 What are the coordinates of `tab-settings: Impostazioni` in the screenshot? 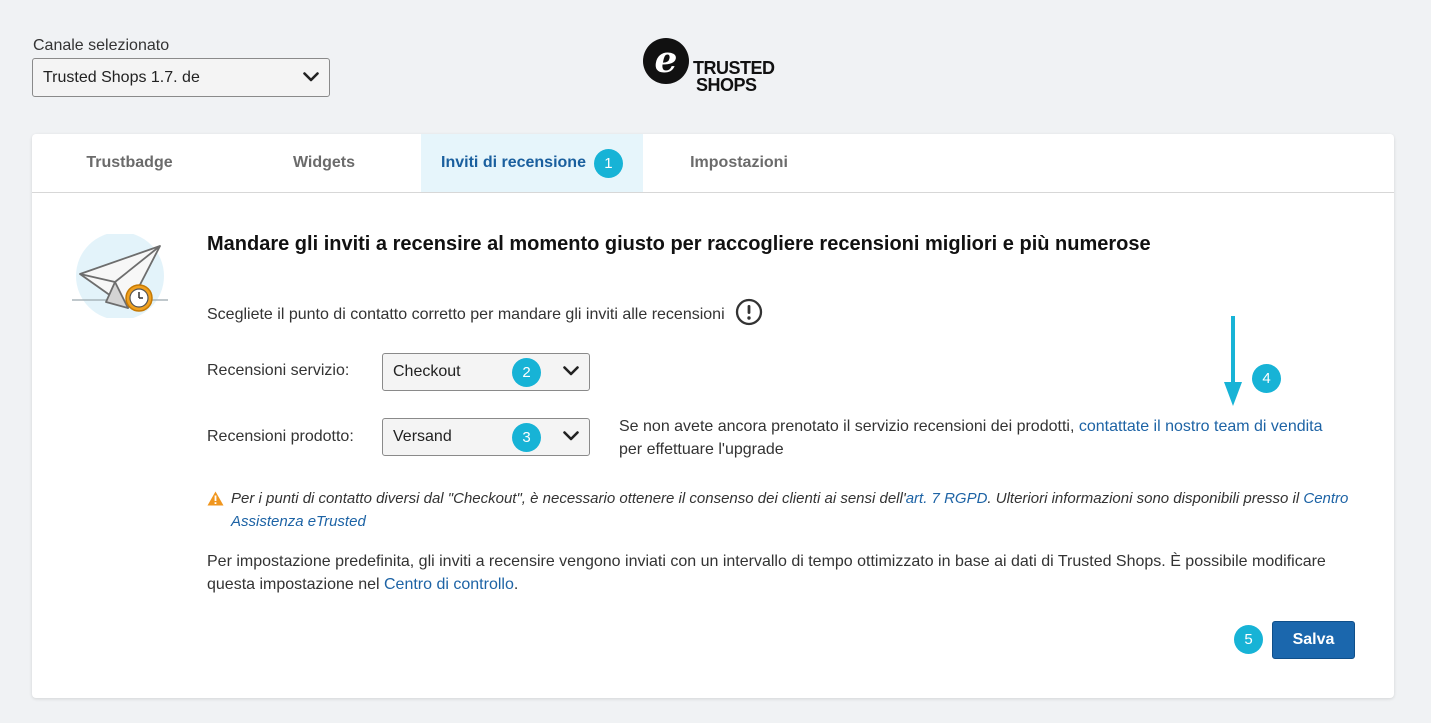 It's located at (739, 163).